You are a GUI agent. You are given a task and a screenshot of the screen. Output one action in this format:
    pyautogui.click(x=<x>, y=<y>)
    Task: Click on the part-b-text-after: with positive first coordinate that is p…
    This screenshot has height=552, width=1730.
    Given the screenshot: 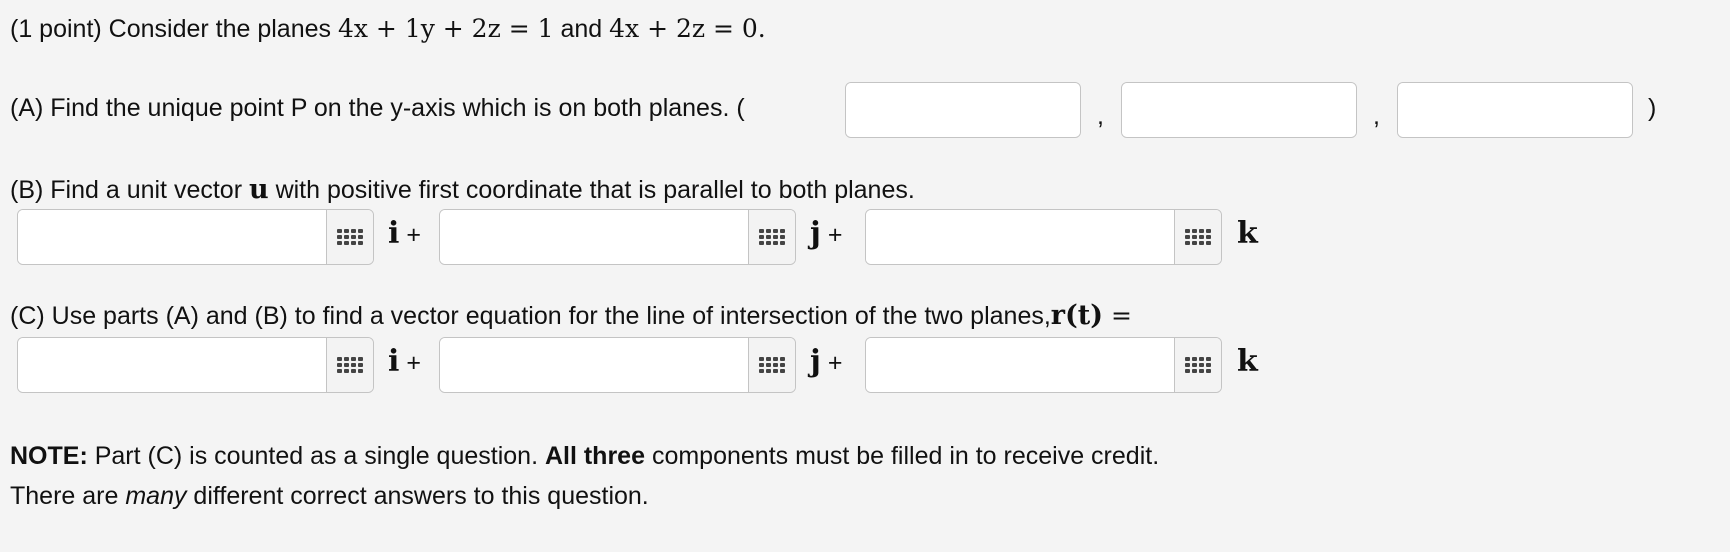 What is the action you would take?
    pyautogui.click(x=591, y=190)
    